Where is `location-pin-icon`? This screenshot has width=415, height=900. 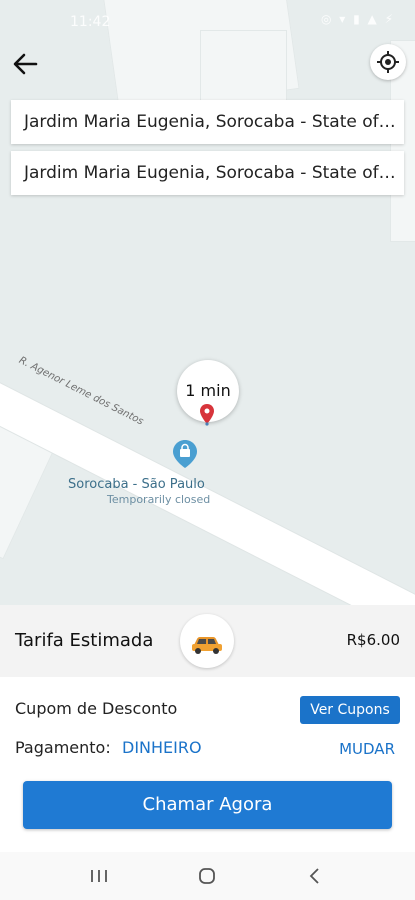 location-pin-icon is located at coordinates (207, 415).